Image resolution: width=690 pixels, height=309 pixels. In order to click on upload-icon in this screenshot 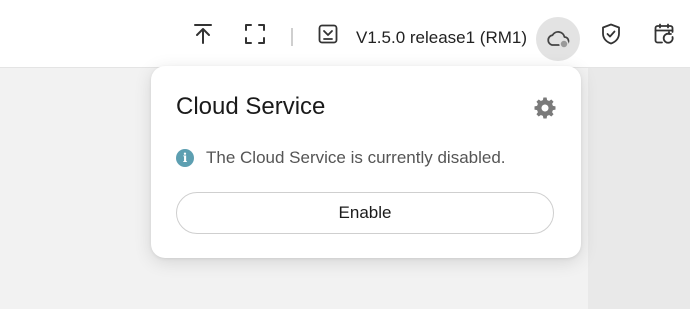, I will do `click(203, 34)`.